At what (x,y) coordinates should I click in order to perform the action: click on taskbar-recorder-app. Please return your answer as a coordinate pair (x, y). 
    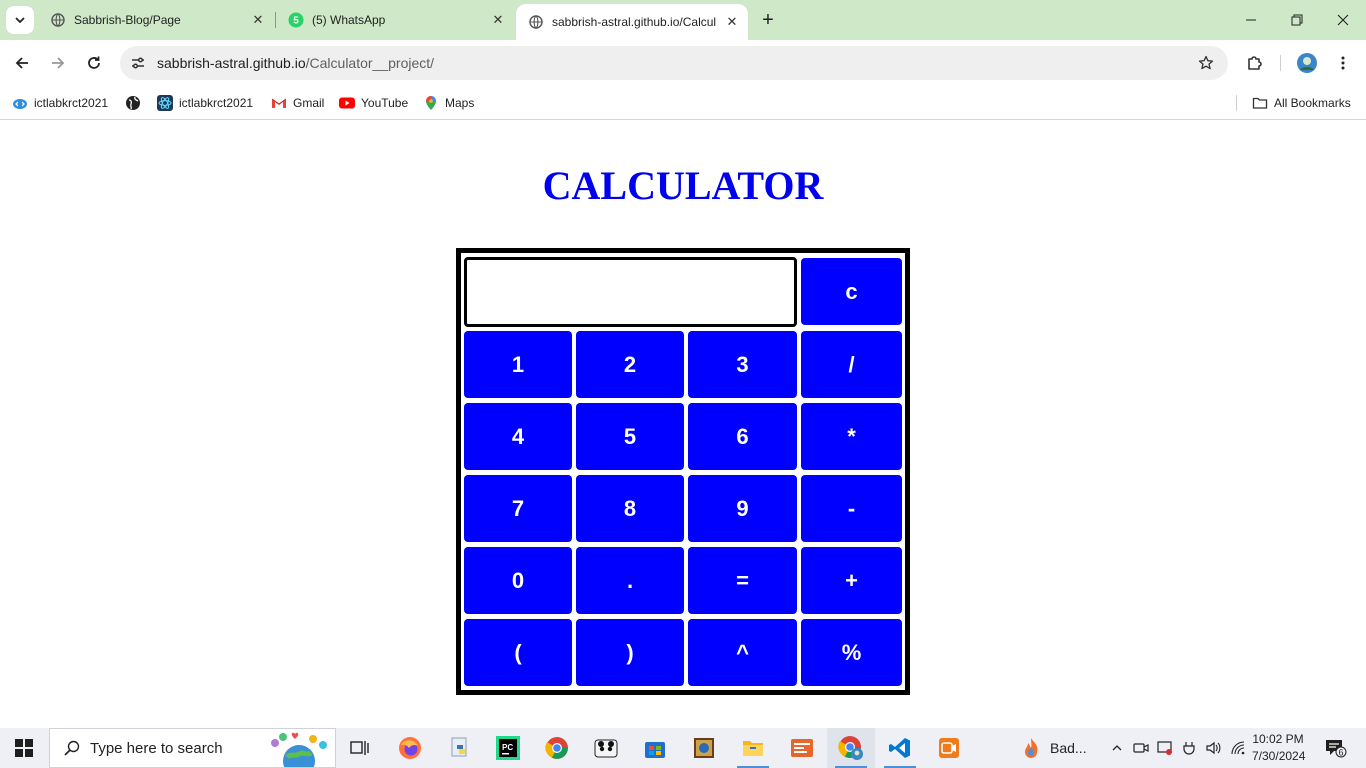
    Looking at the image, I should click on (949, 748).